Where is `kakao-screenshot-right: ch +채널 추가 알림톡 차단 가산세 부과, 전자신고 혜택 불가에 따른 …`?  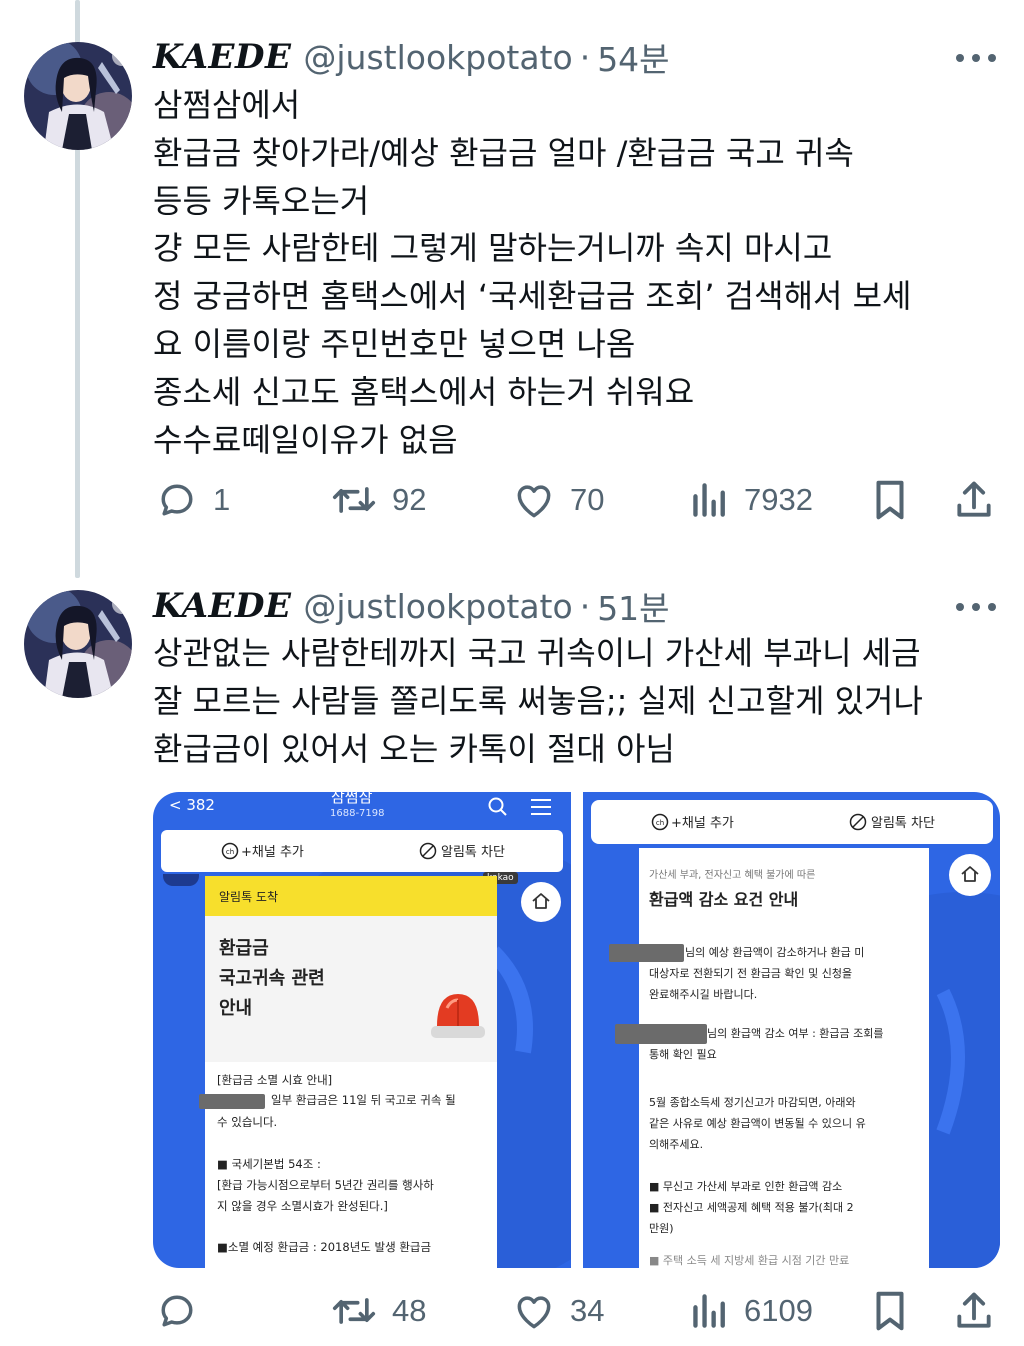
kakao-screenshot-right: ch +채널 추가 알림톡 차단 가산세 부과, 전자신고 혜택 불가에 따른 … is located at coordinates (791, 1030).